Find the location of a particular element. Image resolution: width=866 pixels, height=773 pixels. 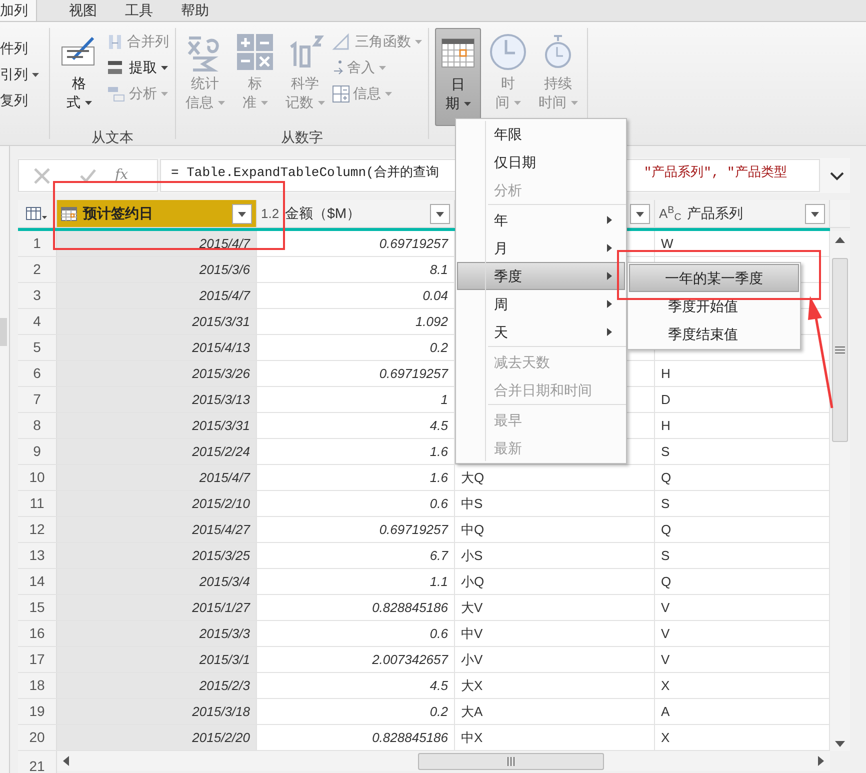

row-number: 5 is located at coordinates (37, 347).